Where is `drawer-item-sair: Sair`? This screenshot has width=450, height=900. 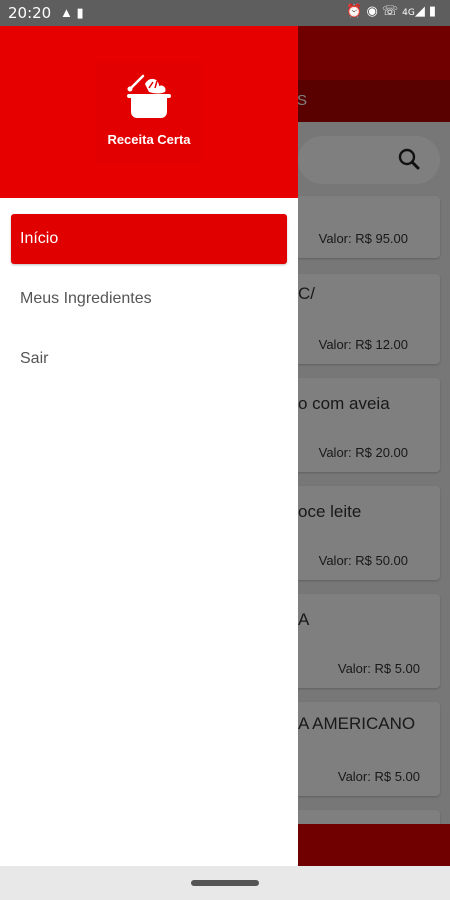
drawer-item-sair: Sair is located at coordinates (149, 359).